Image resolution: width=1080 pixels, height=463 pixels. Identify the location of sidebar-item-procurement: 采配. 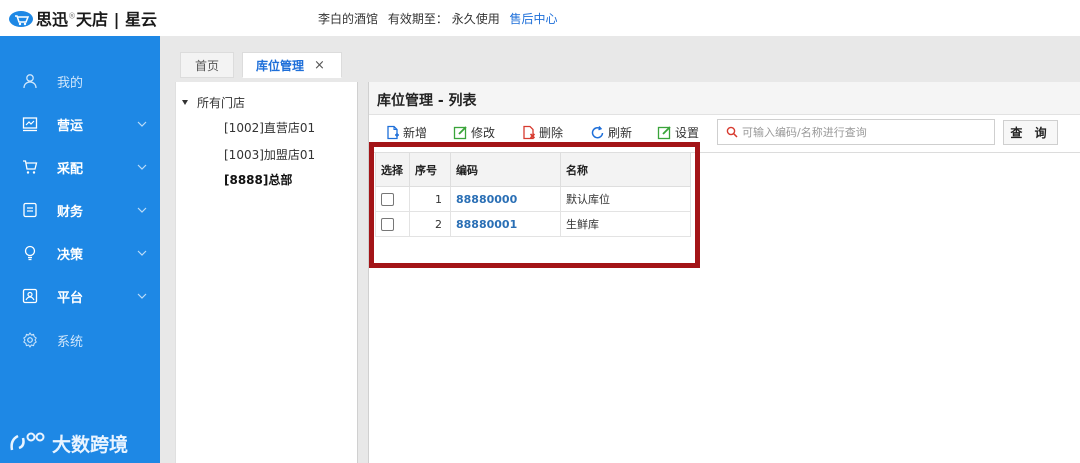
(80, 167).